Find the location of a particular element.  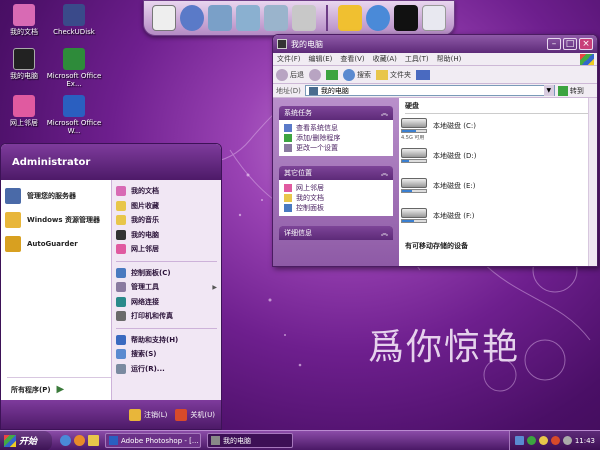

desktop-icon-label: 我的文档 is located at coordinates (24, 32).